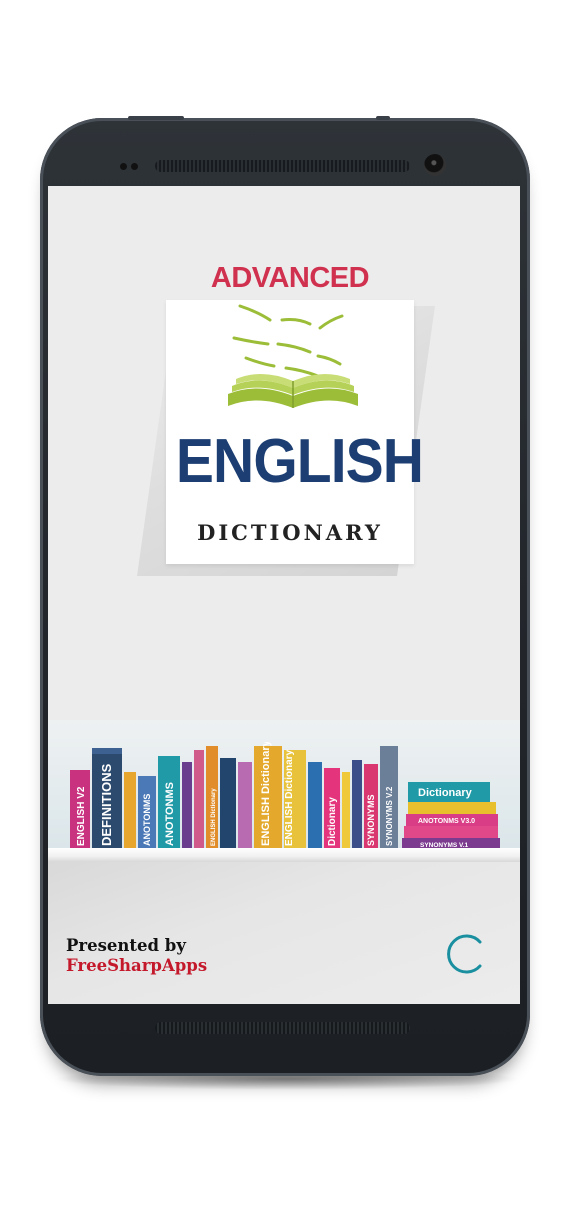 The image size is (576, 1216). What do you see at coordinates (371, 820) in the screenshot?
I see `book-label: SYNONYMS` at bounding box center [371, 820].